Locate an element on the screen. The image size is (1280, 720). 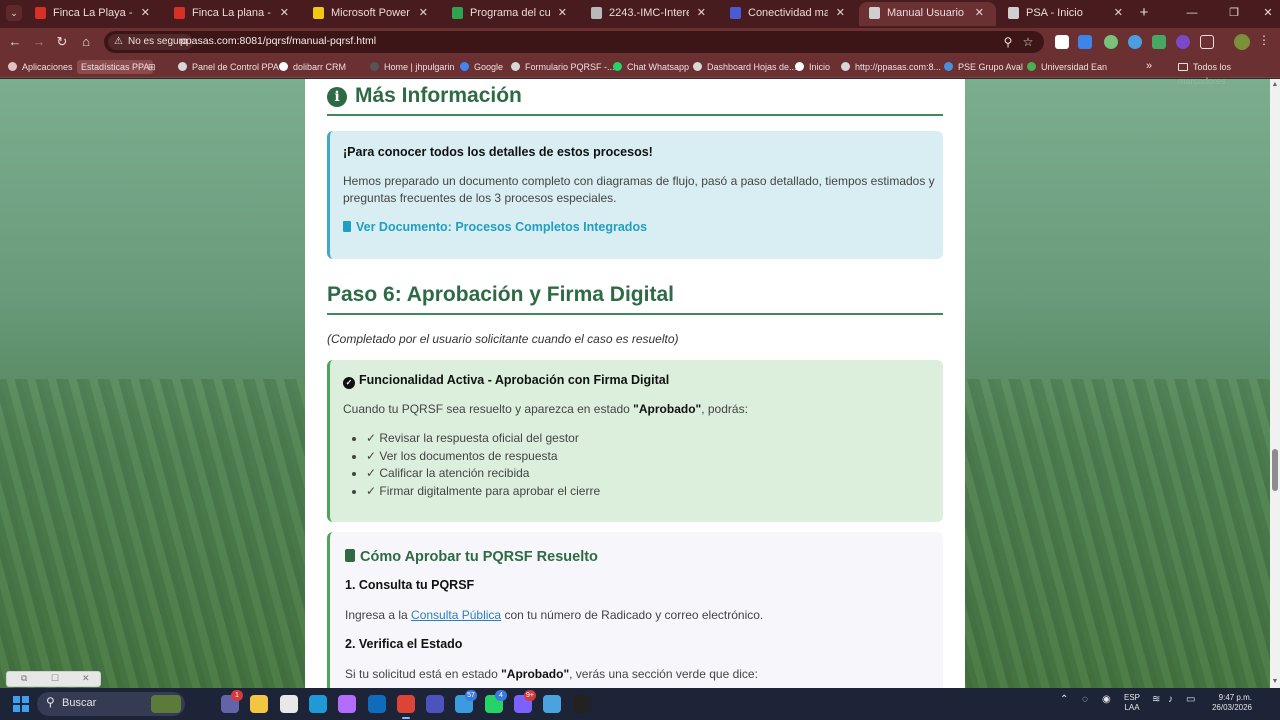
vertical-scrollbar is located at coordinates (1275, 383).